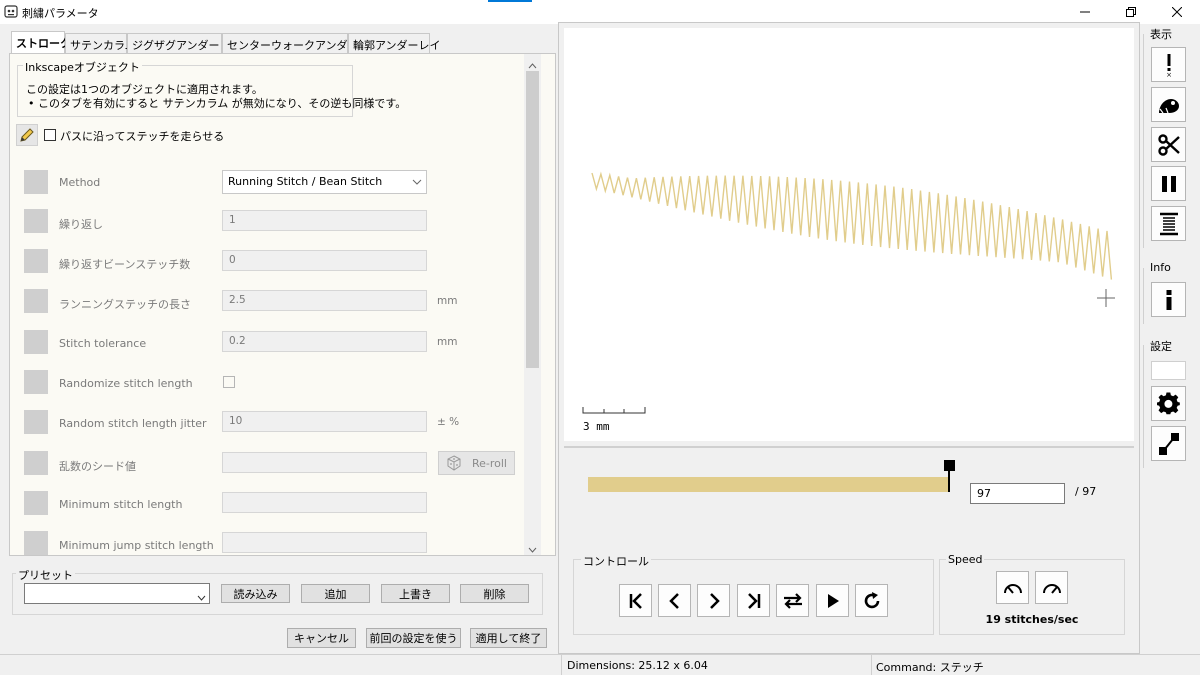 The width and height of the screenshot is (1200, 675). I want to click on param-toggle-min-jump, so click(36, 543).